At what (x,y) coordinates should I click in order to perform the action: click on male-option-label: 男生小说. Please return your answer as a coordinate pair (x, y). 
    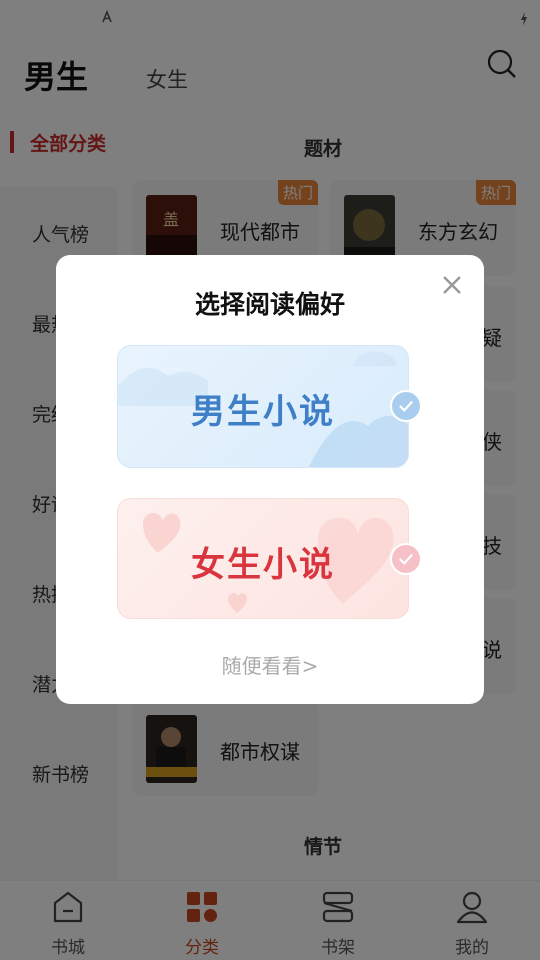
    Looking at the image, I should click on (263, 412).